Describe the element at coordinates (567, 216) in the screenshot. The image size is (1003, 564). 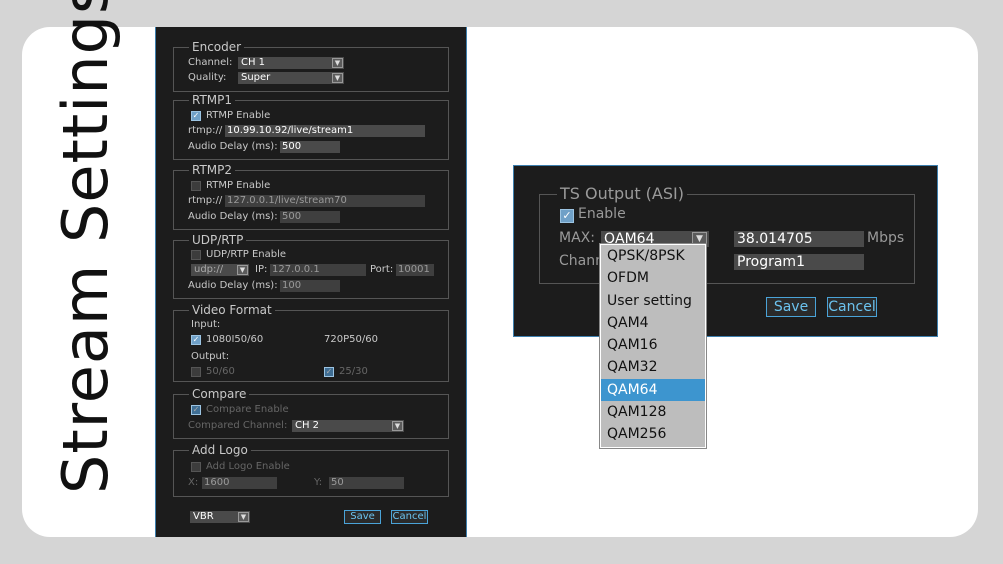
I see `ts-enable-checkbox: ✓` at that location.